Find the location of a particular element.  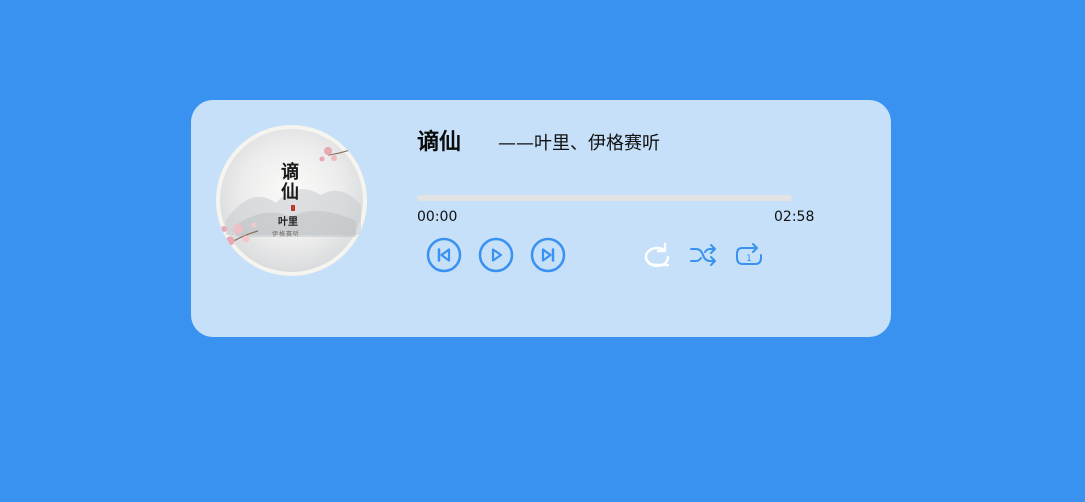

album-cover-title-line1: 谪 is located at coordinates (290, 172).